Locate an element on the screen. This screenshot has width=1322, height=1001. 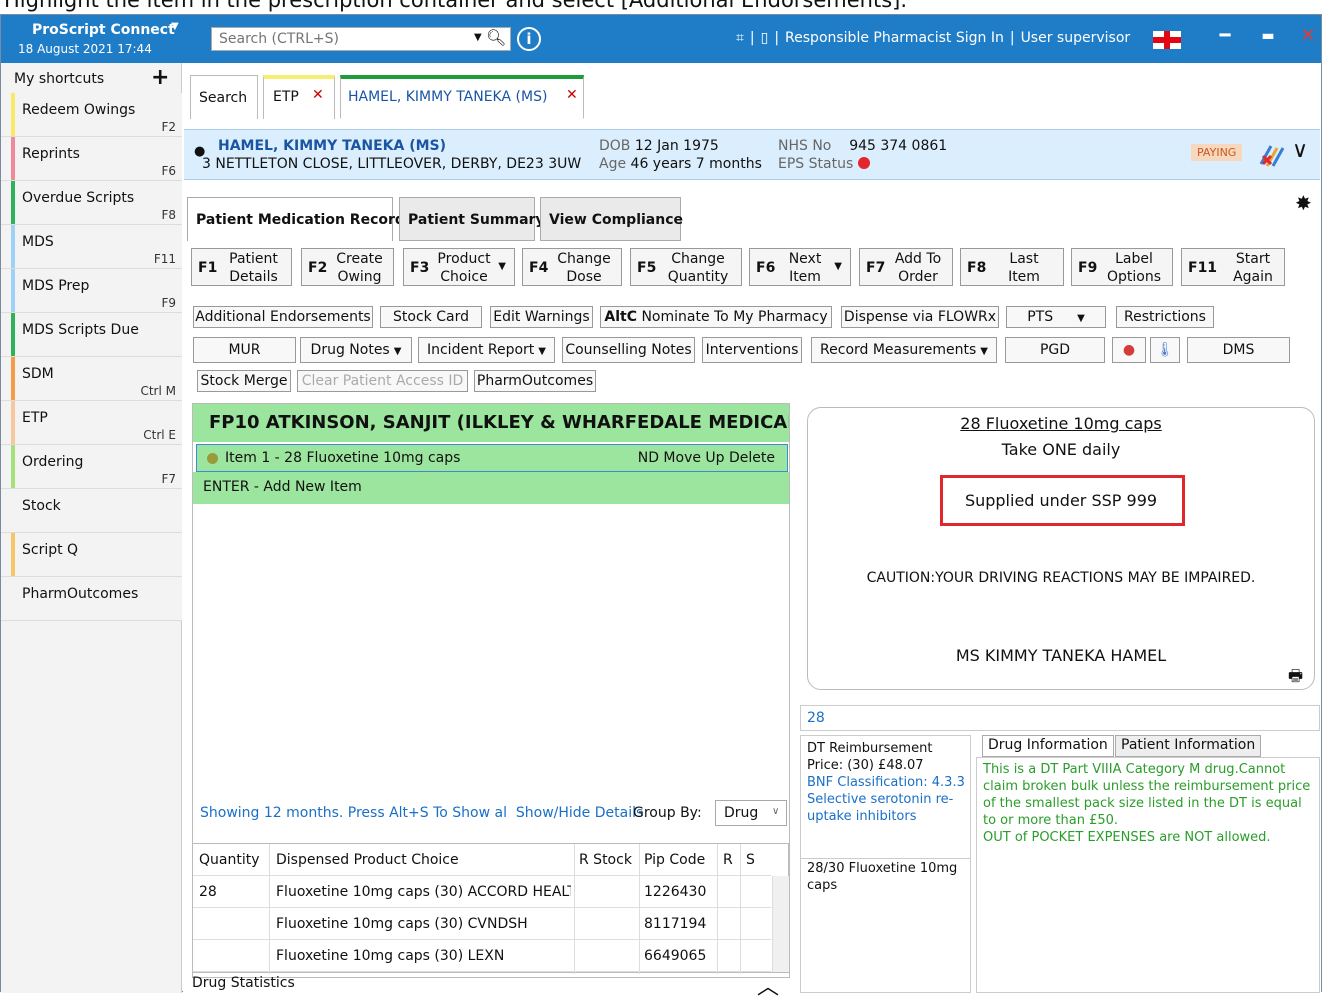
item-actions: ND Move Up Delete is located at coordinates (706, 458).